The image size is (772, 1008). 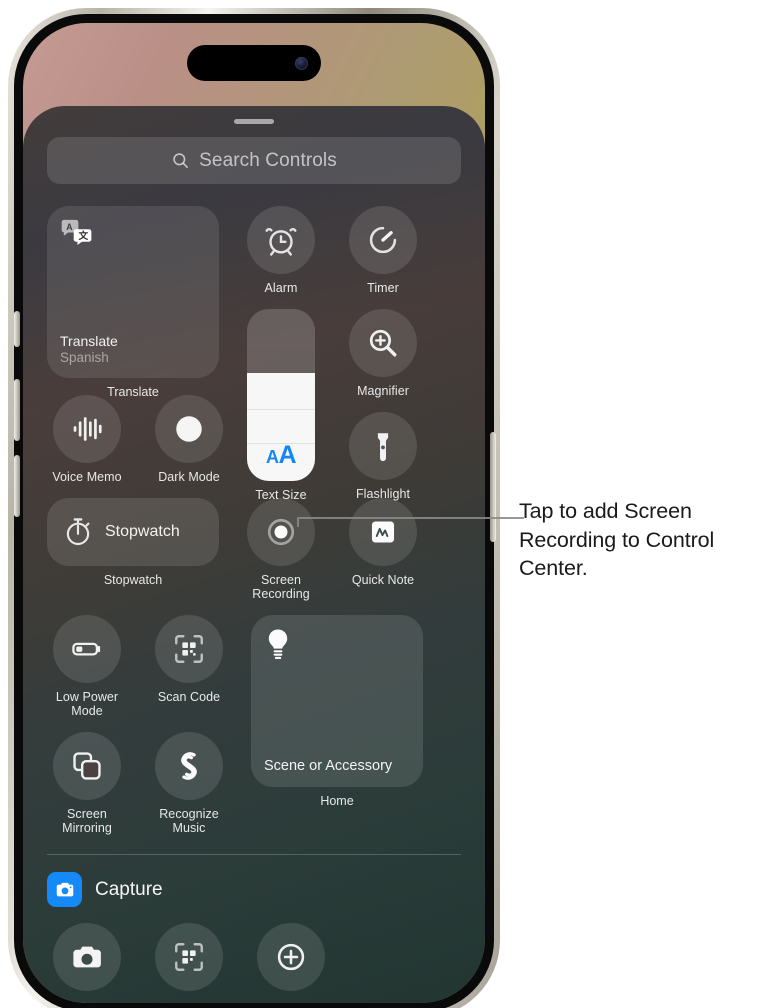 What do you see at coordinates (69, 227) in the screenshot?
I see `svg-text: A` at bounding box center [69, 227].